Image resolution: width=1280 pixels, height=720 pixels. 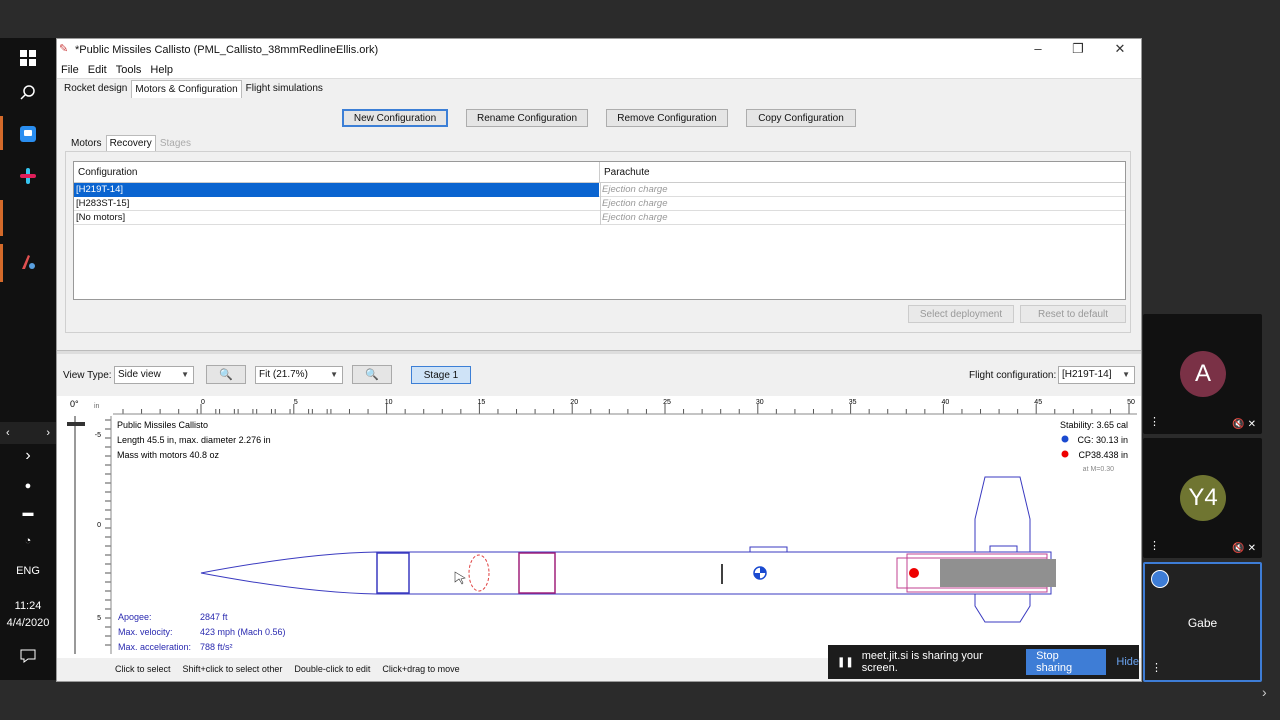 What do you see at coordinates (1127, 662) in the screenshot?
I see `hide-button: Hide` at bounding box center [1127, 662].